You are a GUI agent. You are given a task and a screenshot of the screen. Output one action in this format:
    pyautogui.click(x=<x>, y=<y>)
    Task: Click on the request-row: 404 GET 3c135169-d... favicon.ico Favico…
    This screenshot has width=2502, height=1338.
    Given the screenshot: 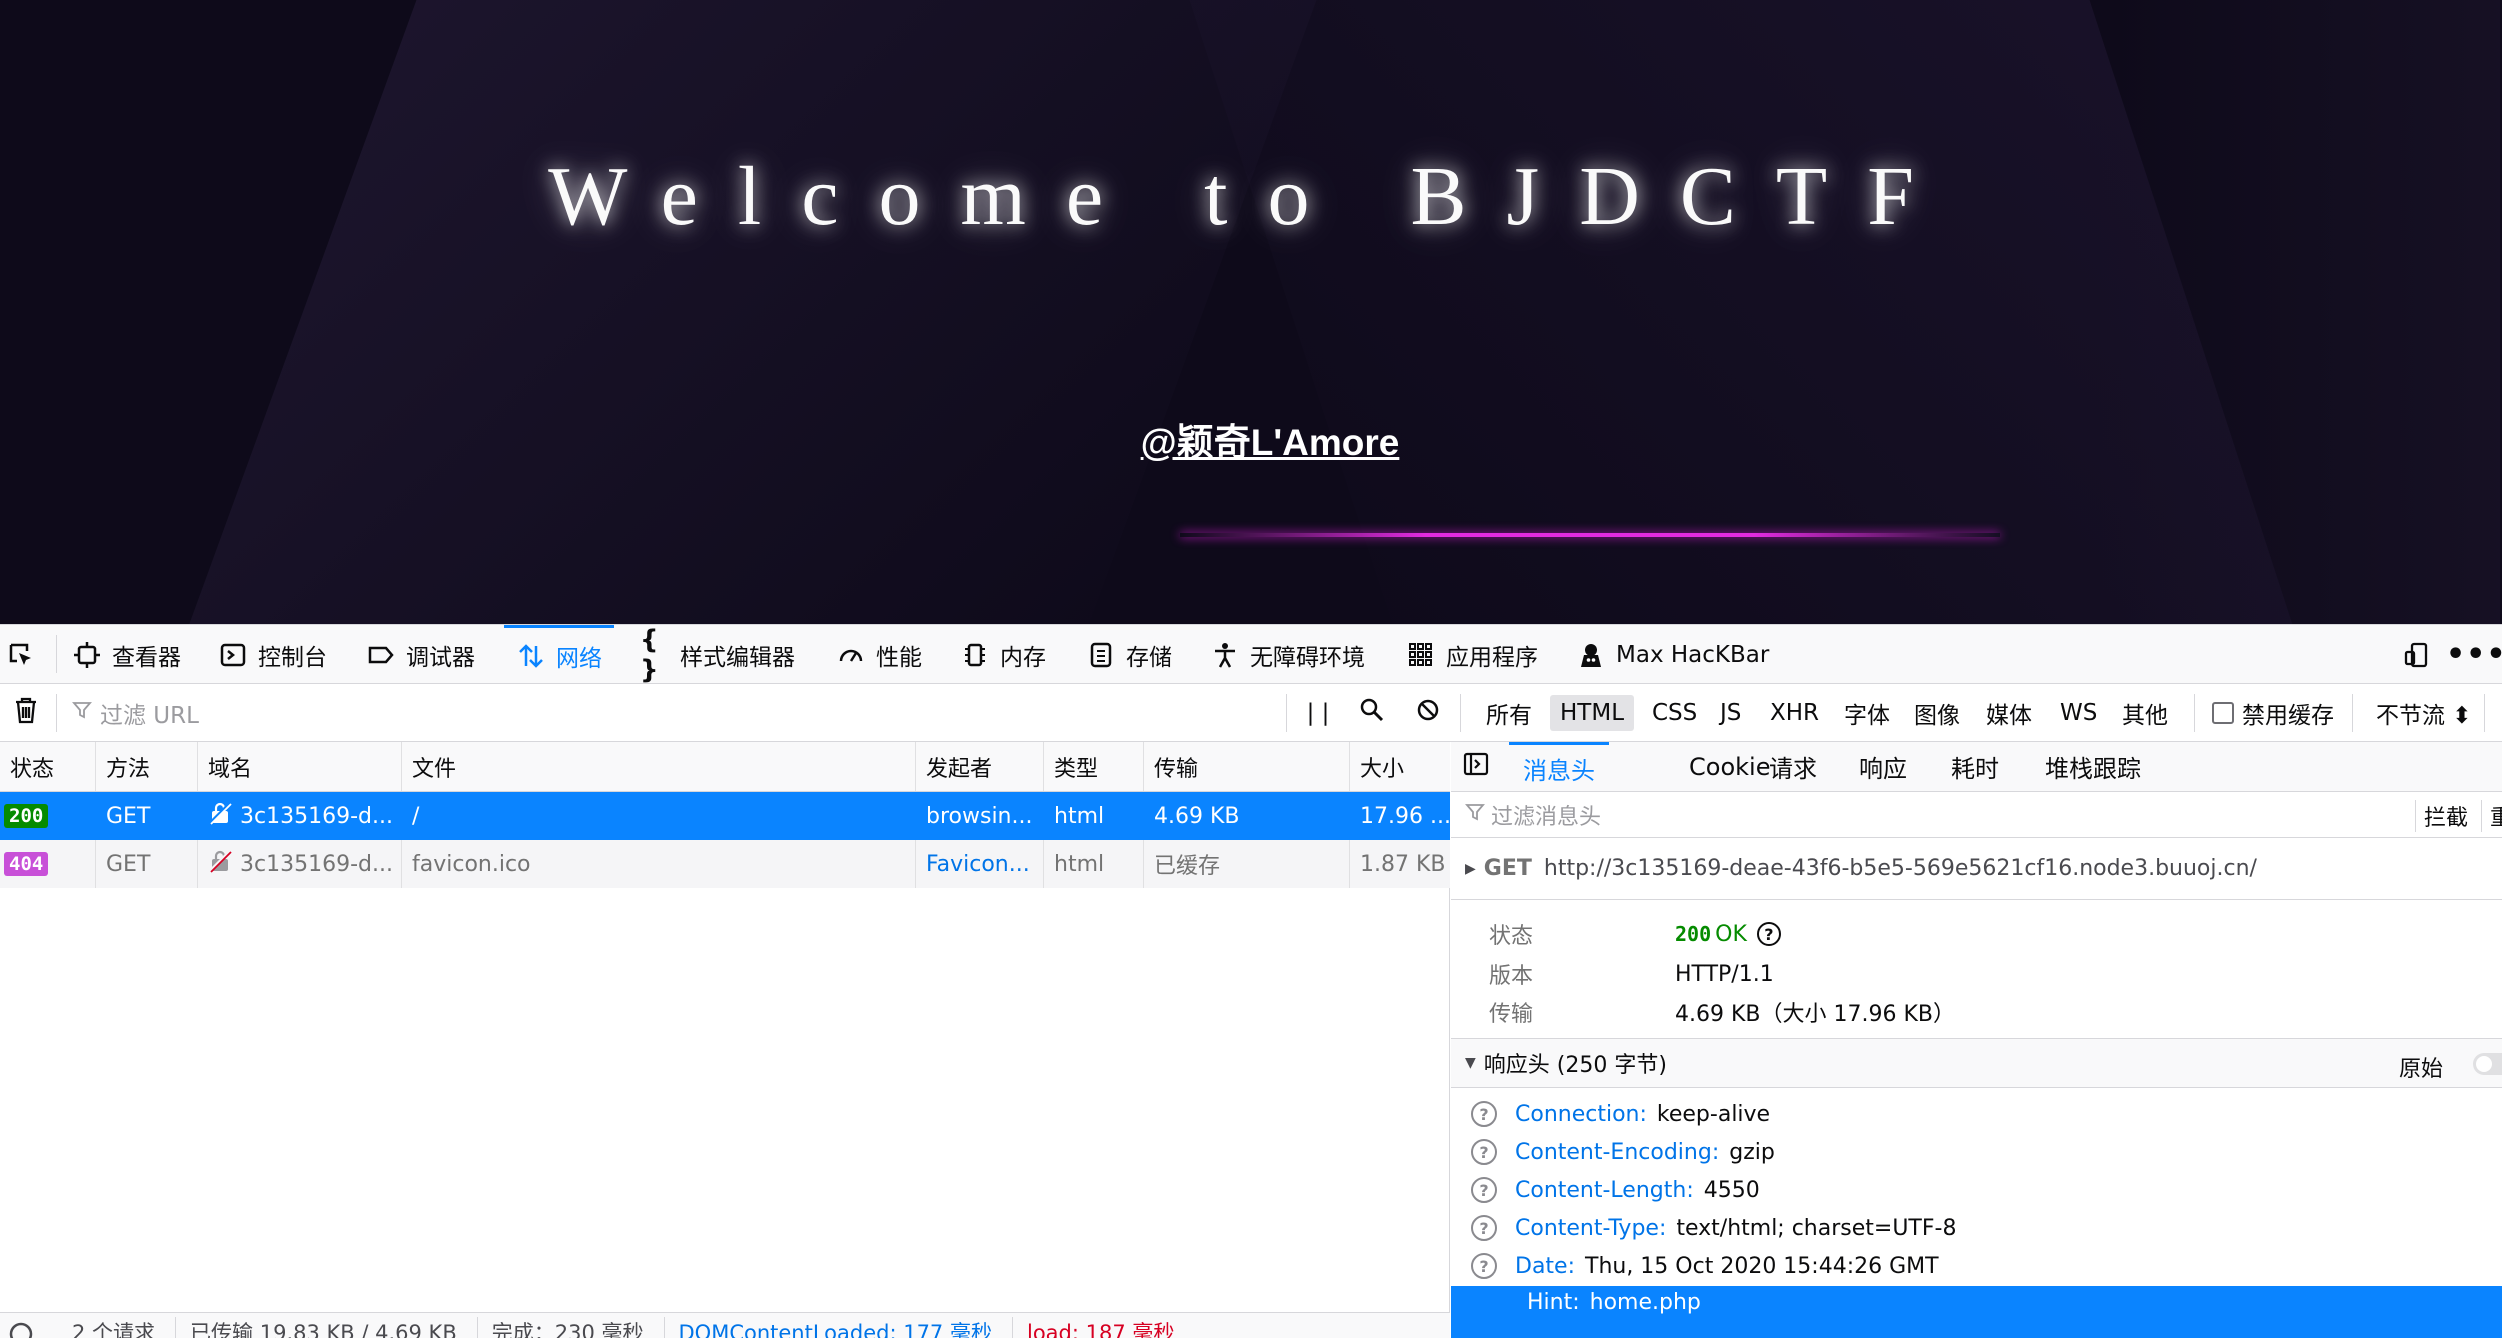 What is the action you would take?
    pyautogui.click(x=725, y=864)
    